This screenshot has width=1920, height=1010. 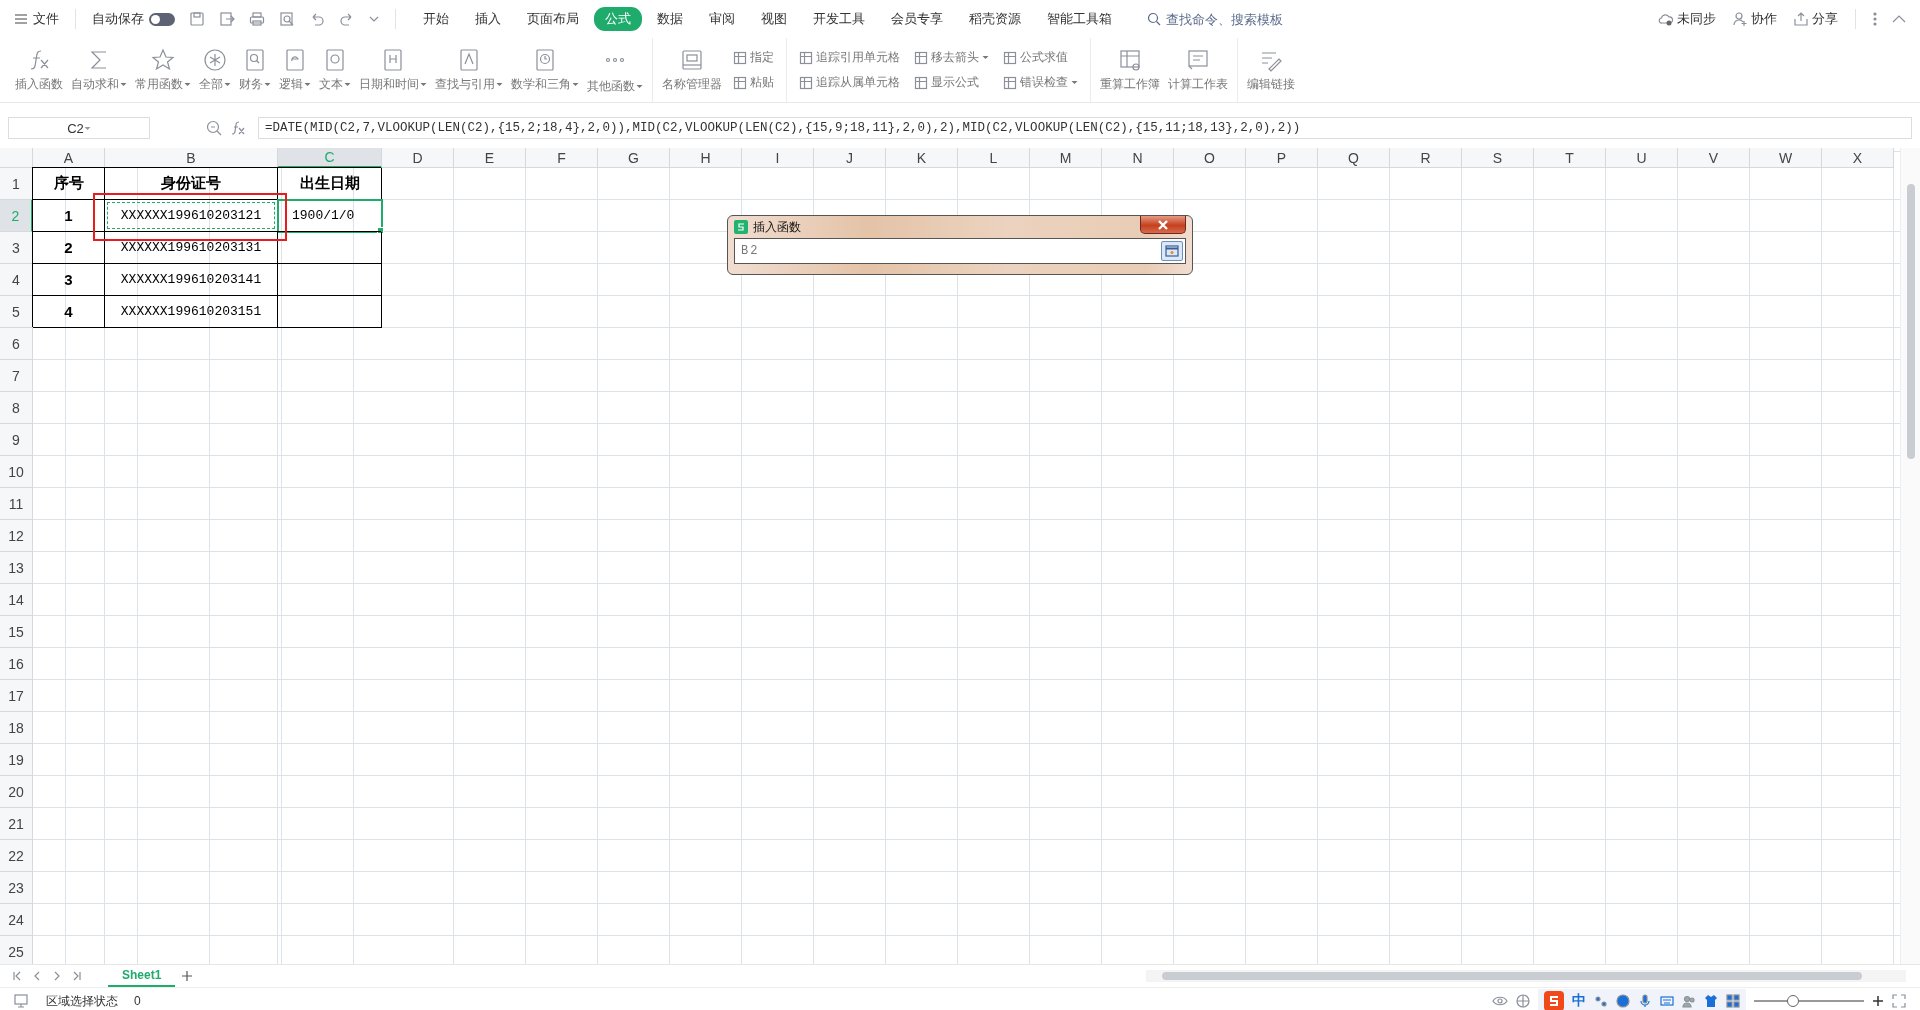 What do you see at coordinates (692, 70) in the screenshot?
I see `ribbon-button: 名称管理器` at bounding box center [692, 70].